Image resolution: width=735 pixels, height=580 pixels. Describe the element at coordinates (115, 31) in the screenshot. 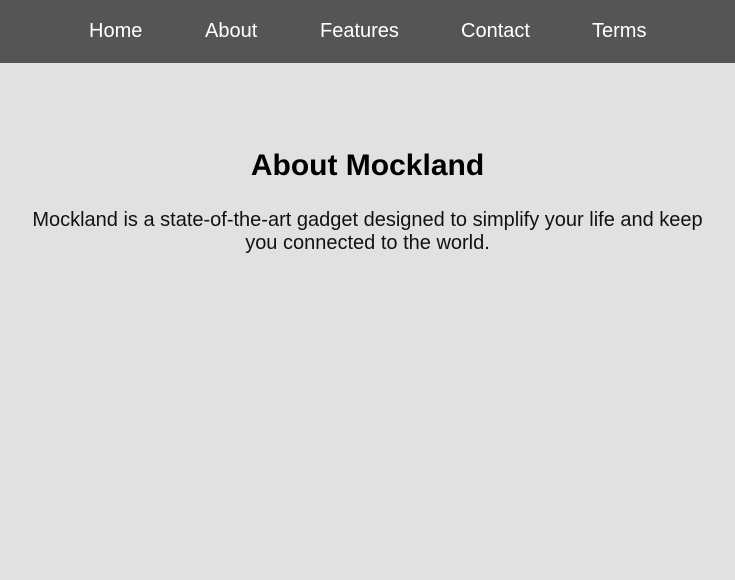

I see `nav-link-home: Home` at that location.